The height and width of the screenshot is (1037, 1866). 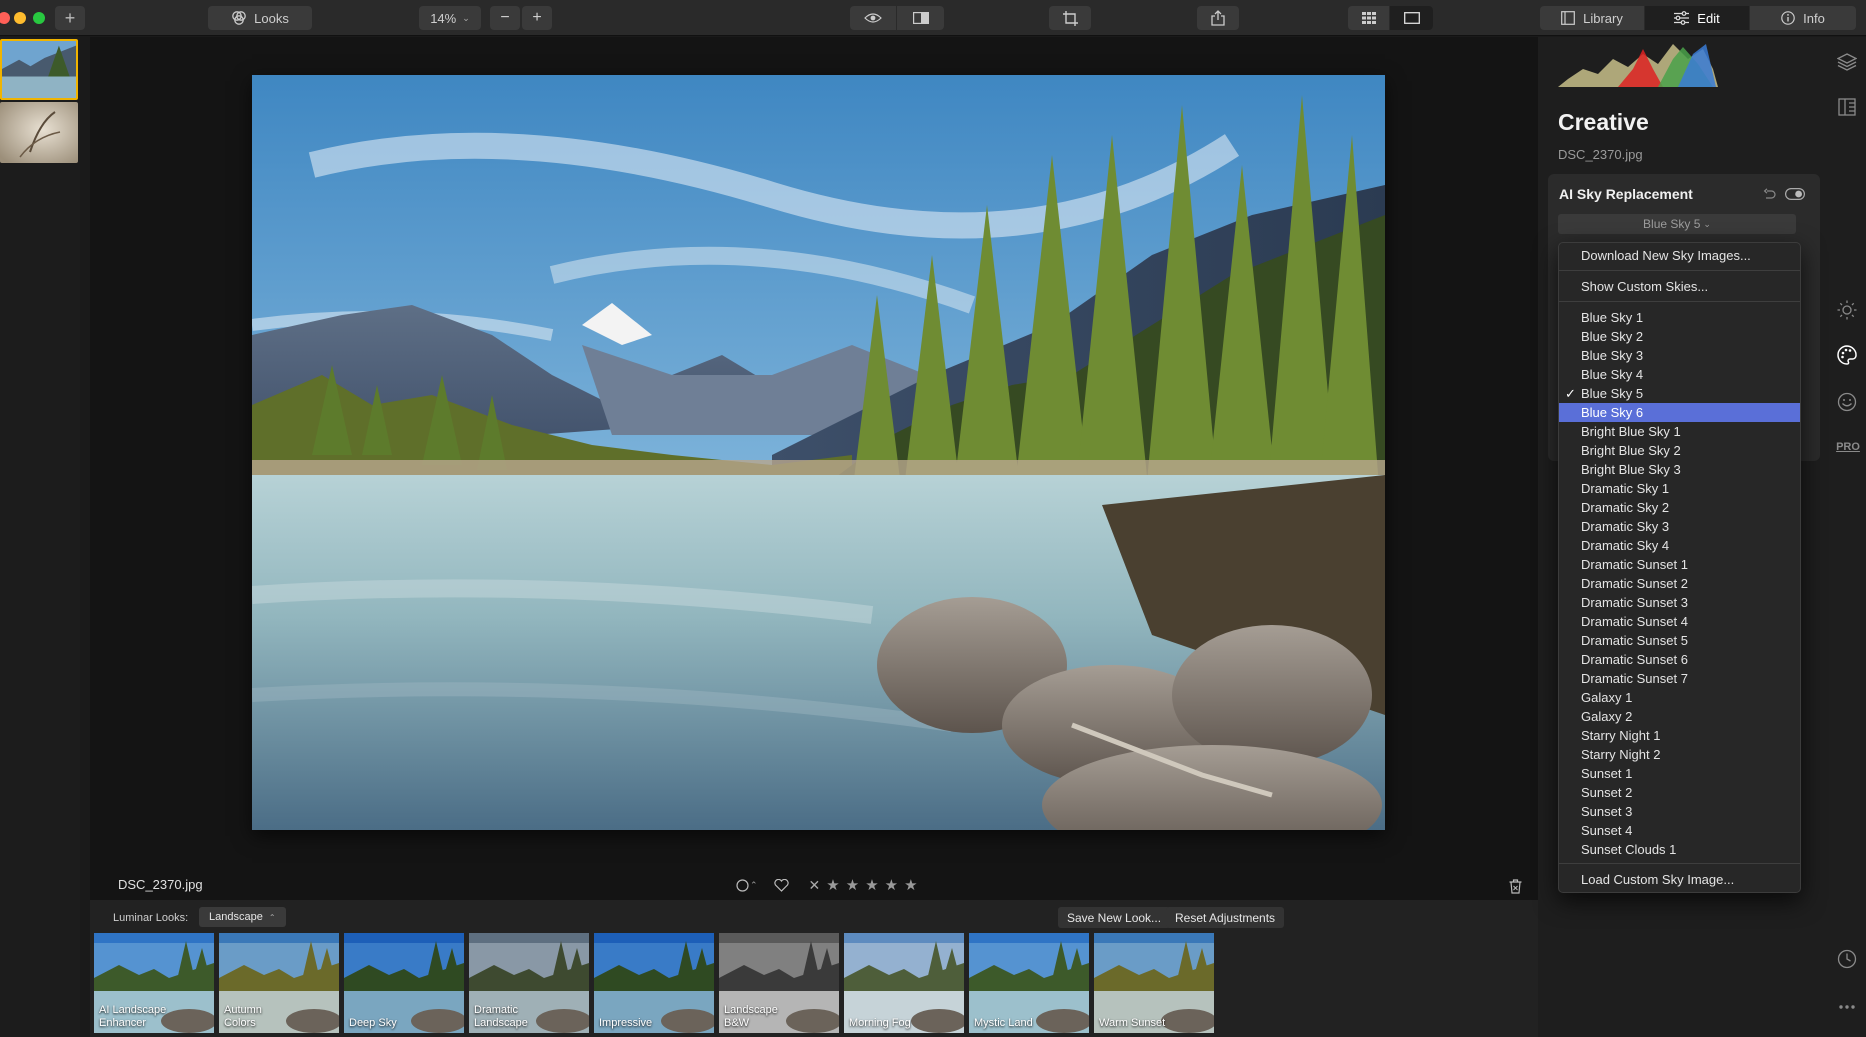 What do you see at coordinates (1029, 983) in the screenshot?
I see `look-thumbnail: Mystic Land` at bounding box center [1029, 983].